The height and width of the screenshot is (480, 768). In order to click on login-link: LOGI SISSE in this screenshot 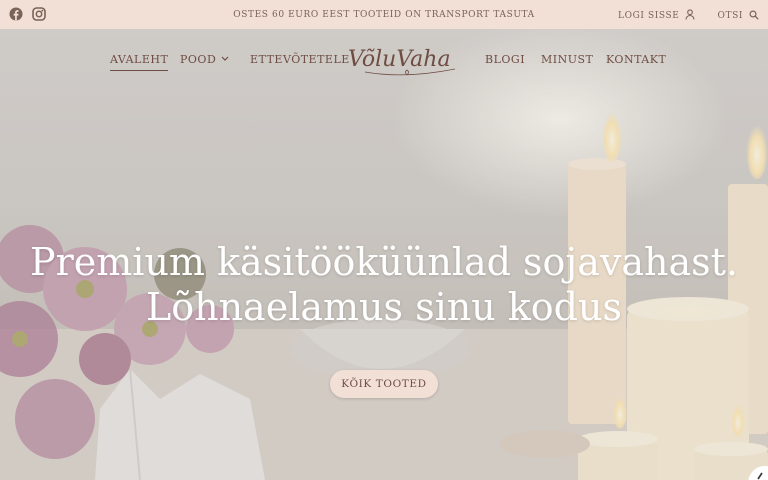, I will do `click(648, 16)`.